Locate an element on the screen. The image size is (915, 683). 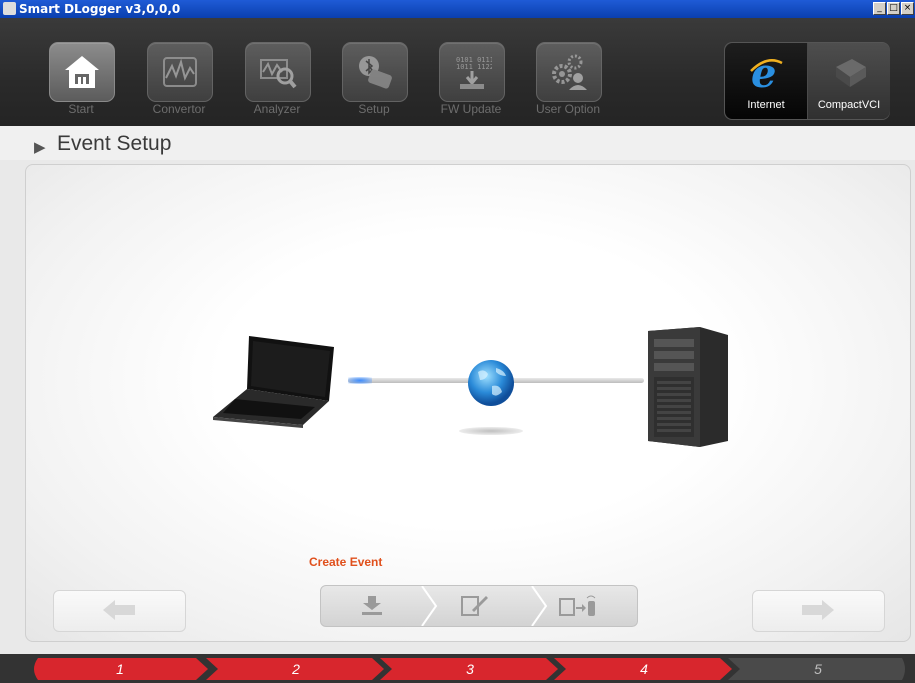
close-button: × is located at coordinates (907, 8).